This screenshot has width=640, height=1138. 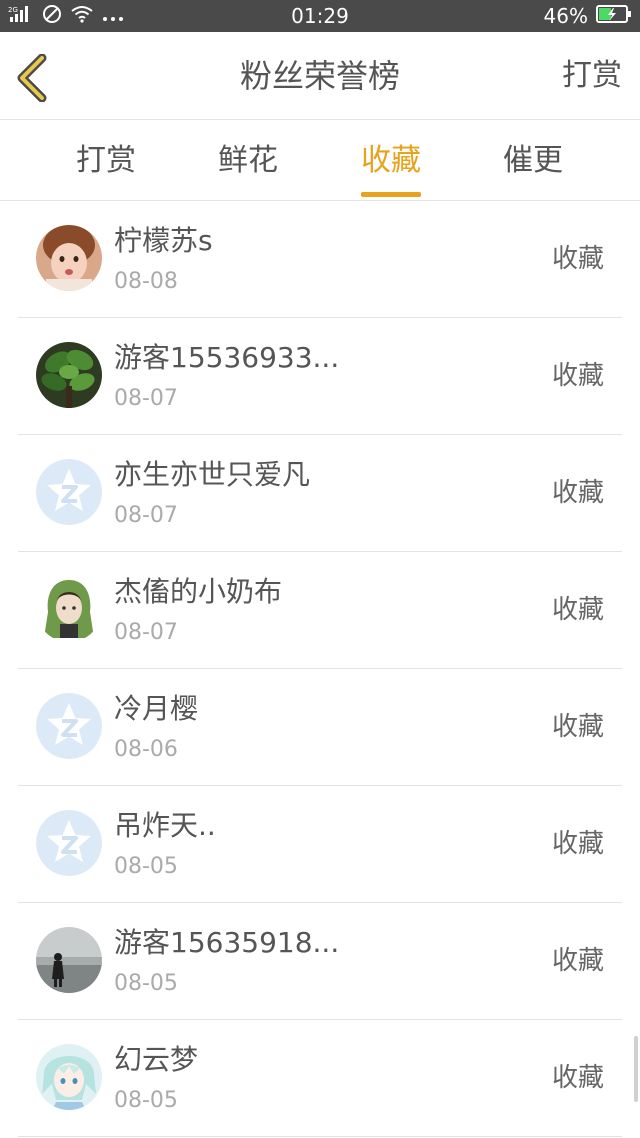 I want to click on fan-name: 亦生亦世只爱凡, so click(x=212, y=474).